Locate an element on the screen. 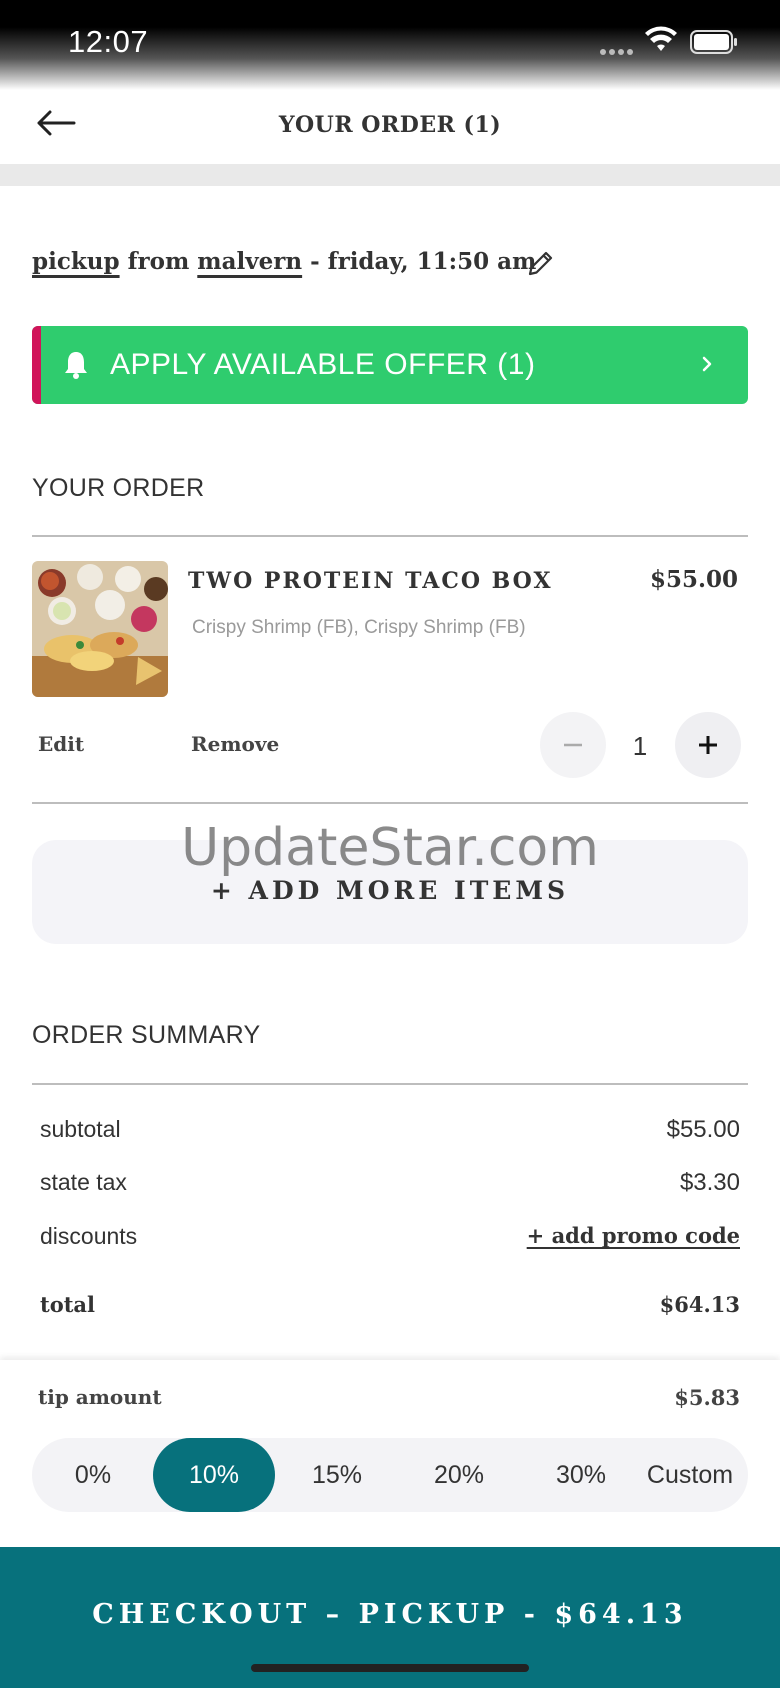 The width and height of the screenshot is (780, 1688). minus-icon is located at coordinates (573, 745).